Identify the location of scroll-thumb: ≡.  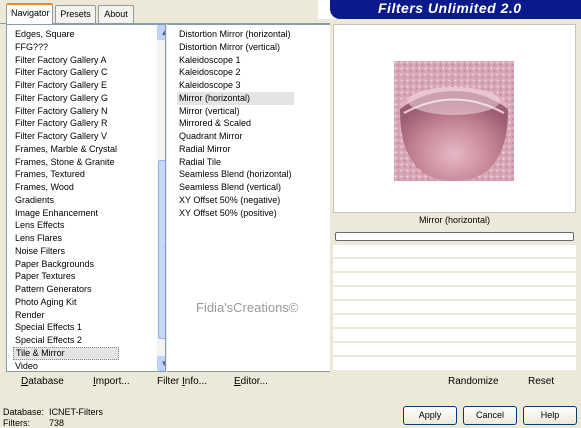
(161, 249).